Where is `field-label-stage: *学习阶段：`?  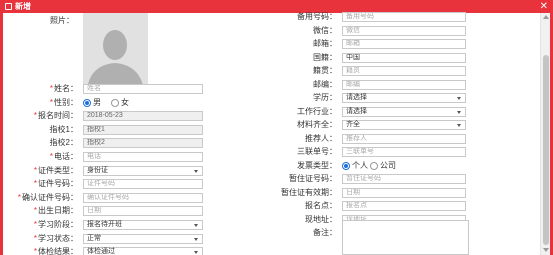 field-label-stage: *学习阶段： is located at coordinates (40, 225).